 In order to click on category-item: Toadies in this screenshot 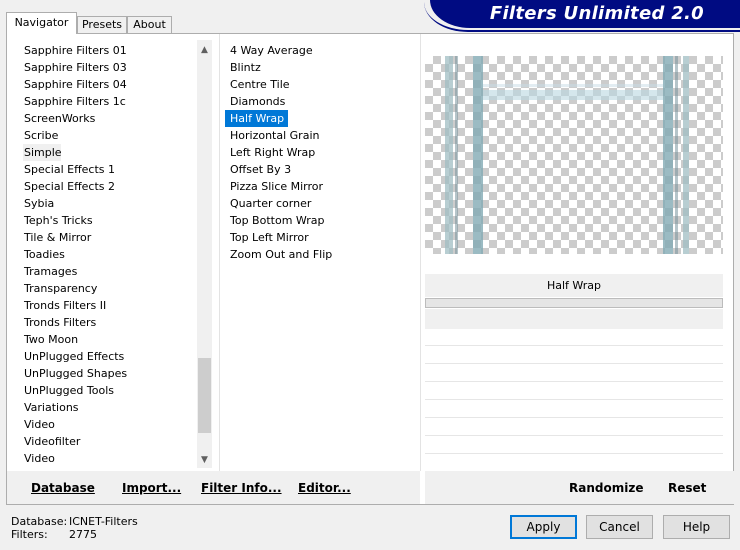, I will do `click(111, 254)`.